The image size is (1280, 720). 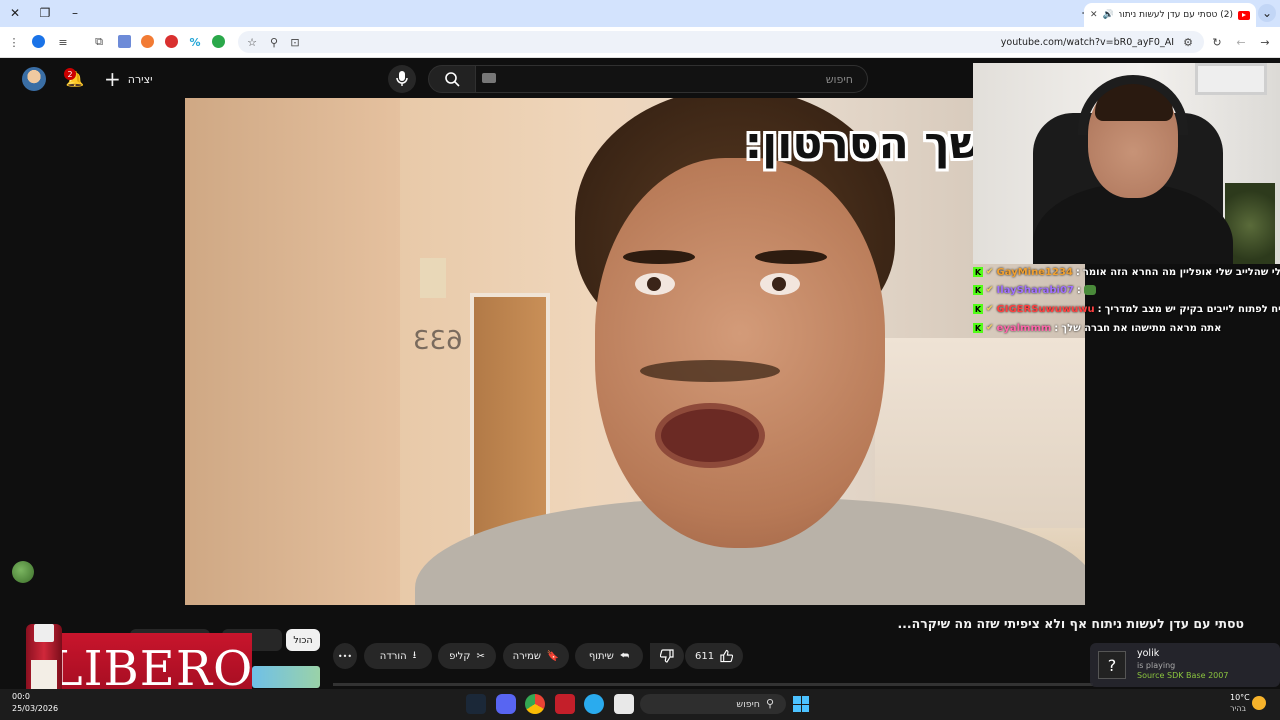 I want to click on perfume-bottle-label, so click(x=44, y=675).